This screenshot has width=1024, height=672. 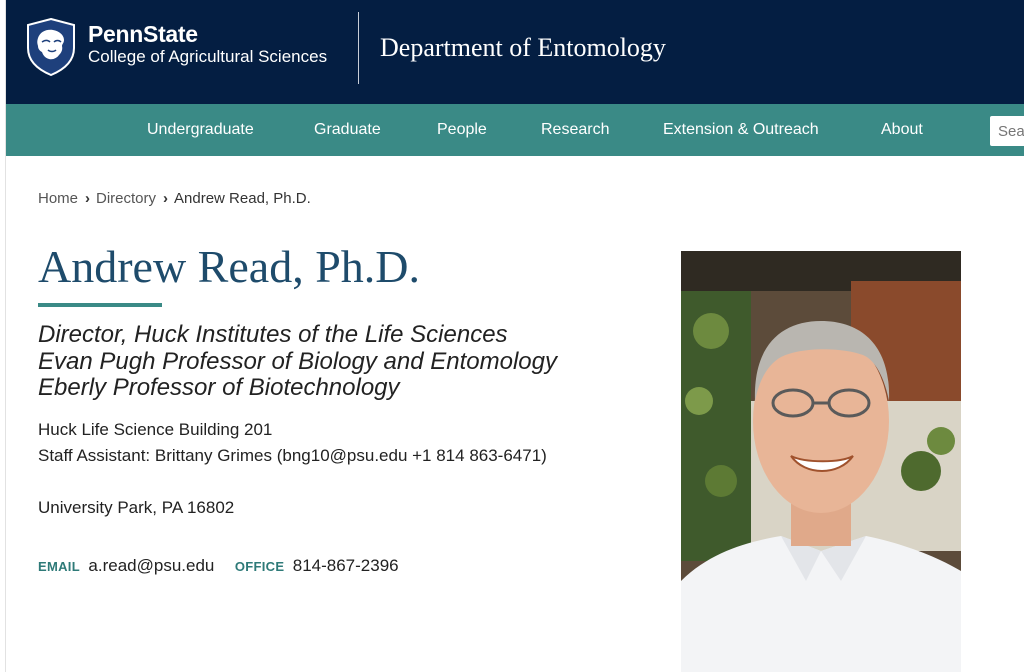 What do you see at coordinates (59, 566) in the screenshot?
I see `email-label: EMAIL` at bounding box center [59, 566].